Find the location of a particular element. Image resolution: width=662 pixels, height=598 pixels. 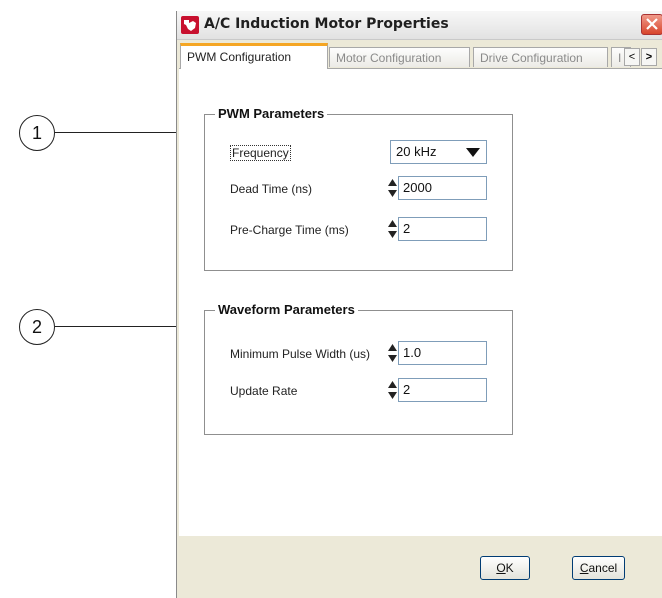

update-rate-label: Update Rate is located at coordinates (264, 391).